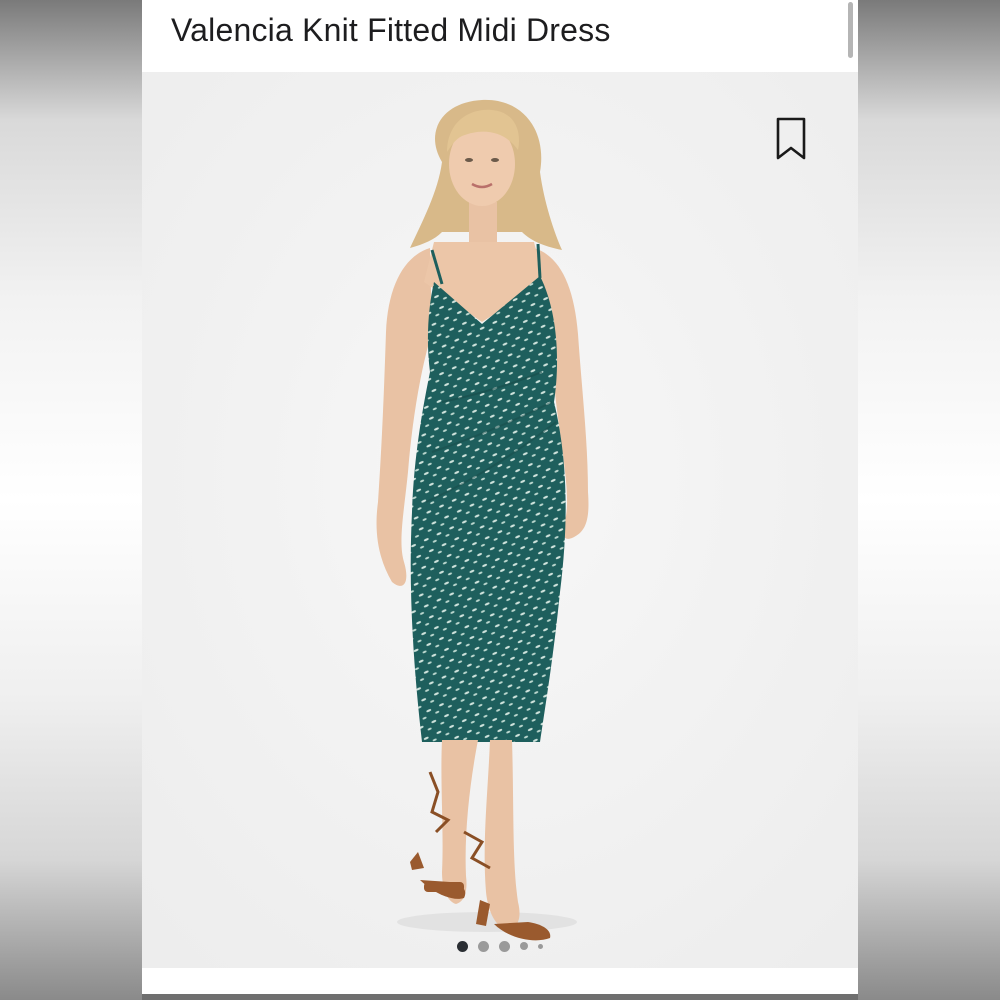 Image resolution: width=1000 pixels, height=1000 pixels. I want to click on bottom-edge, so click(500, 997).